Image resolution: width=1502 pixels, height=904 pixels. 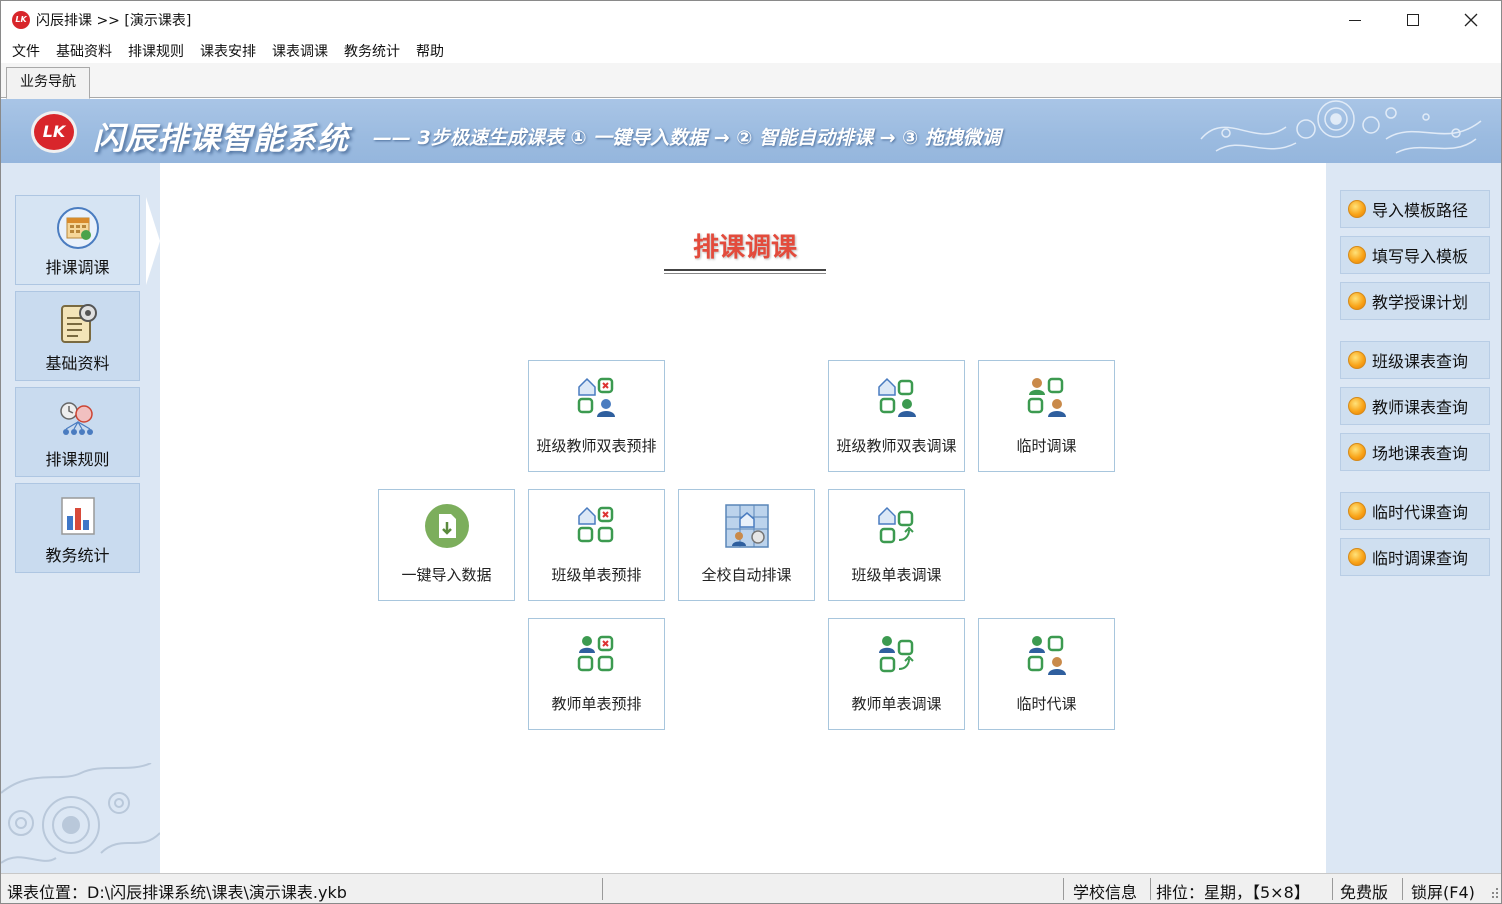 What do you see at coordinates (1046, 416) in the screenshot?
I see `tile-temporary-adjust: 临时调课` at bounding box center [1046, 416].